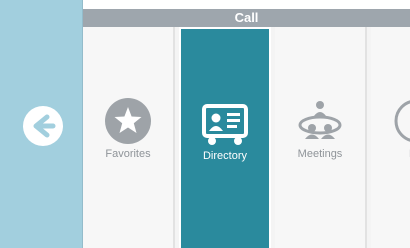 The height and width of the screenshot is (248, 410). I want to click on tile-label: Favorites, so click(128, 154).